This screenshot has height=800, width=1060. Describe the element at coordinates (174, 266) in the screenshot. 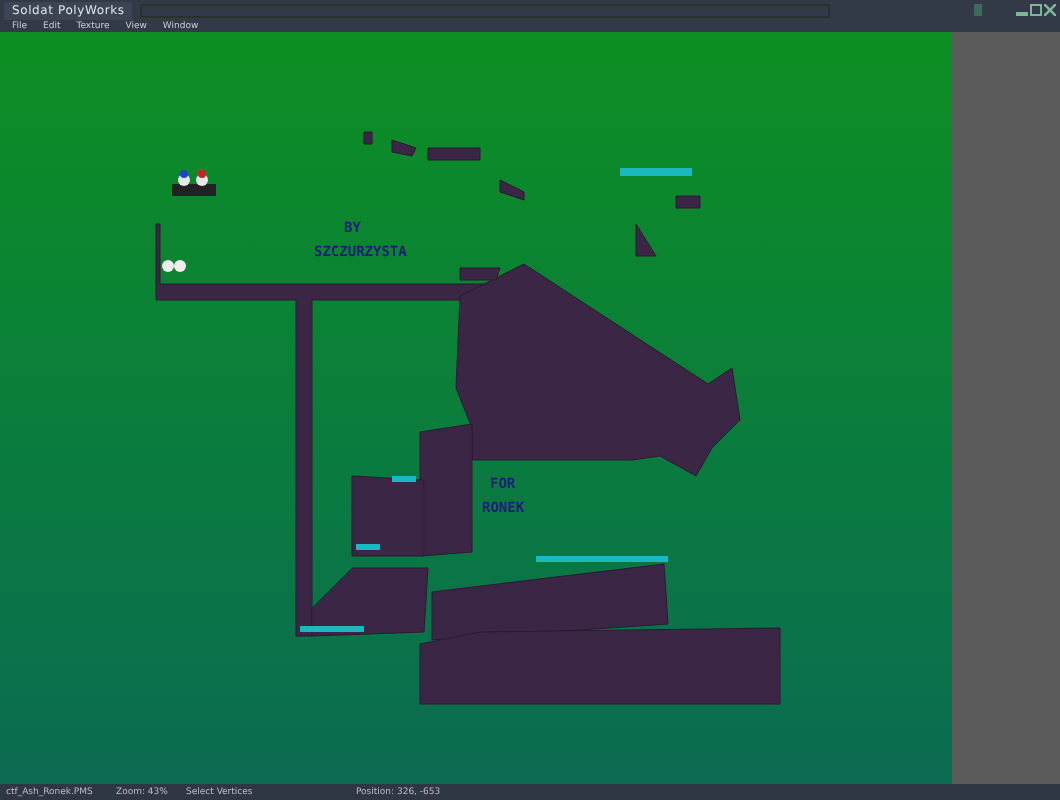

I see `player-spawn-icon` at that location.